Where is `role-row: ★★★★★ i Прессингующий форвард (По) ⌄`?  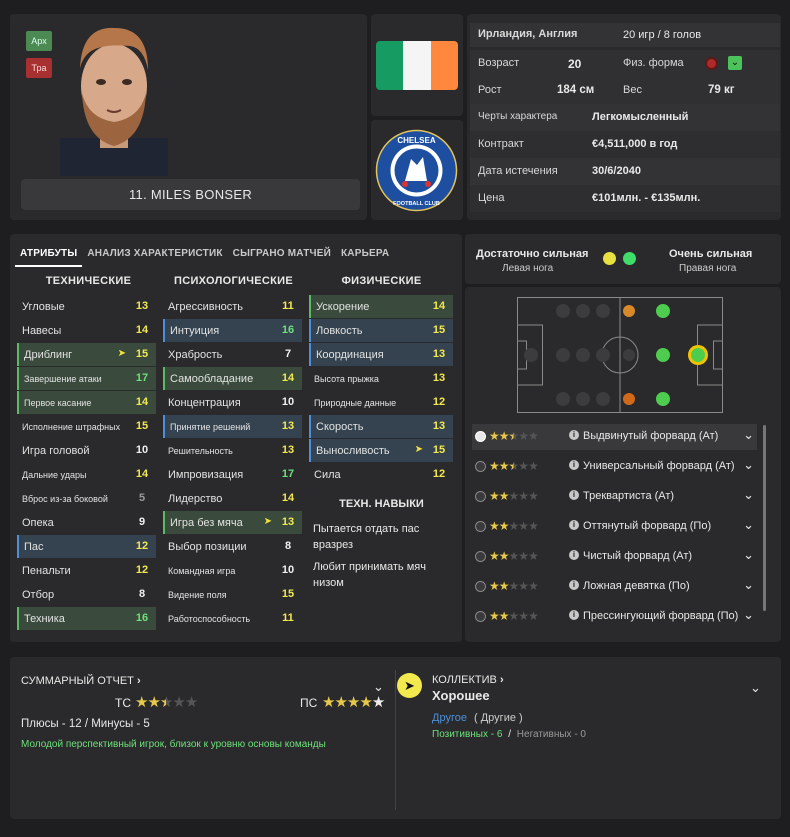 role-row: ★★★★★ i Прессингующий форвард (По) ⌄ is located at coordinates (614, 617).